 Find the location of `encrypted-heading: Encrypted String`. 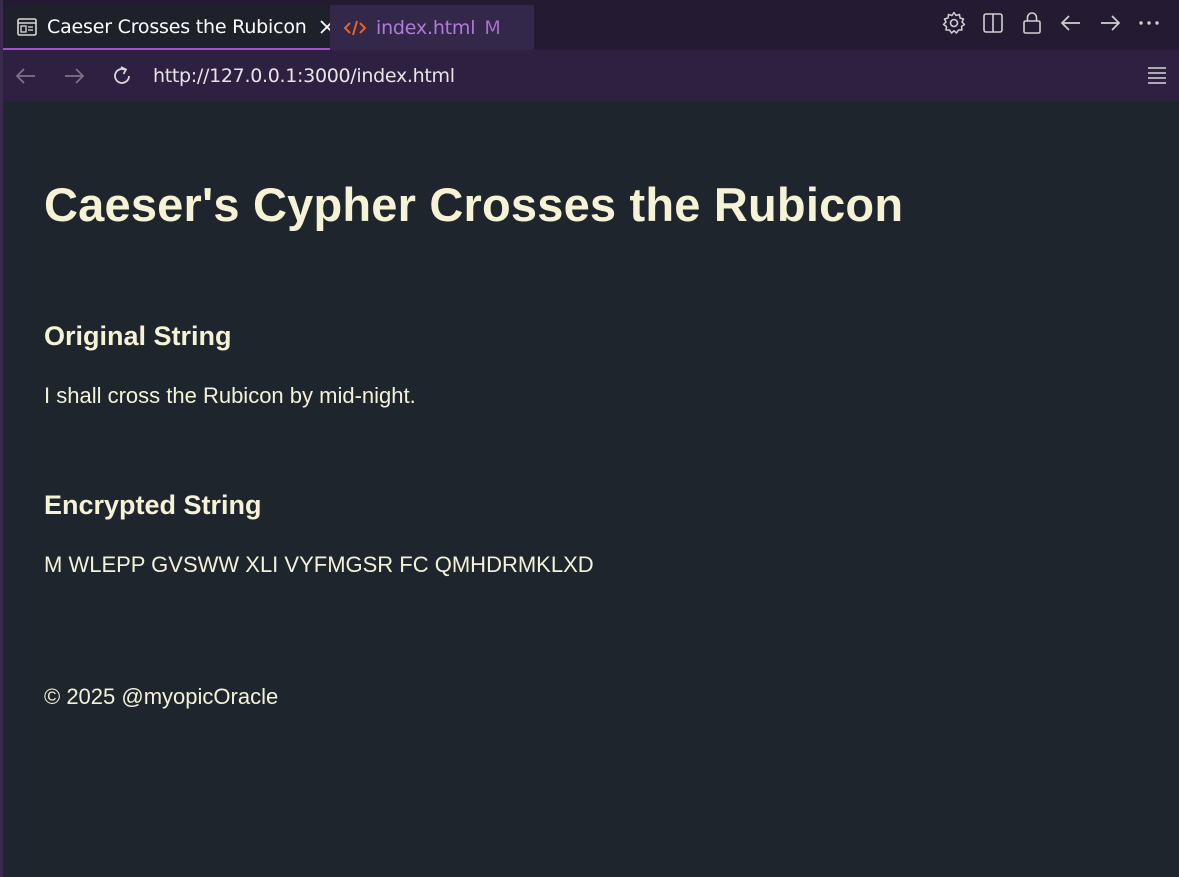

encrypted-heading: Encrypted String is located at coordinates (153, 505).